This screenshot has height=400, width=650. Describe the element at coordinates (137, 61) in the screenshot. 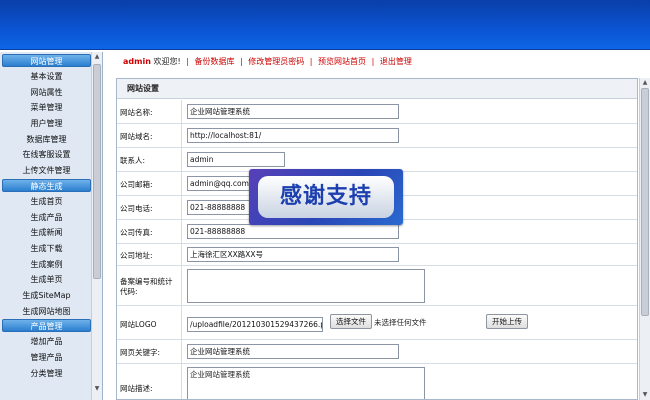

I see `current-user: admin` at that location.